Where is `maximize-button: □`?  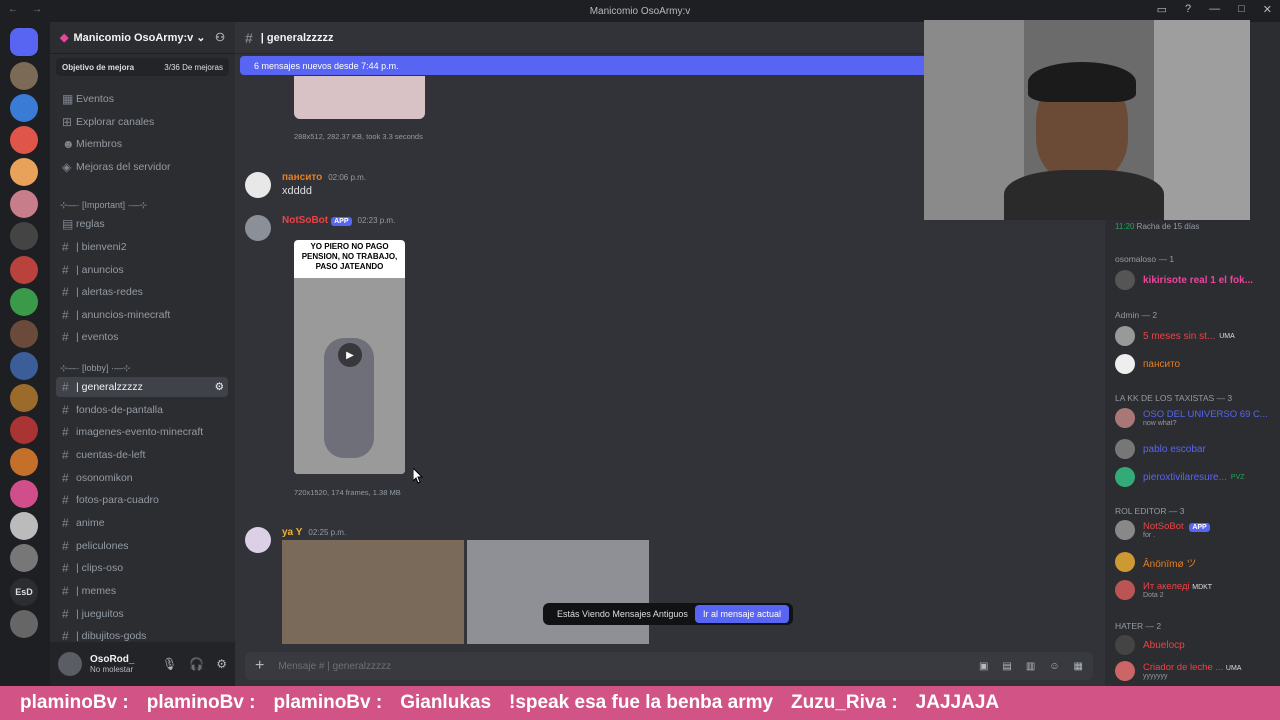
maximize-button: □ is located at coordinates (1241, 9).